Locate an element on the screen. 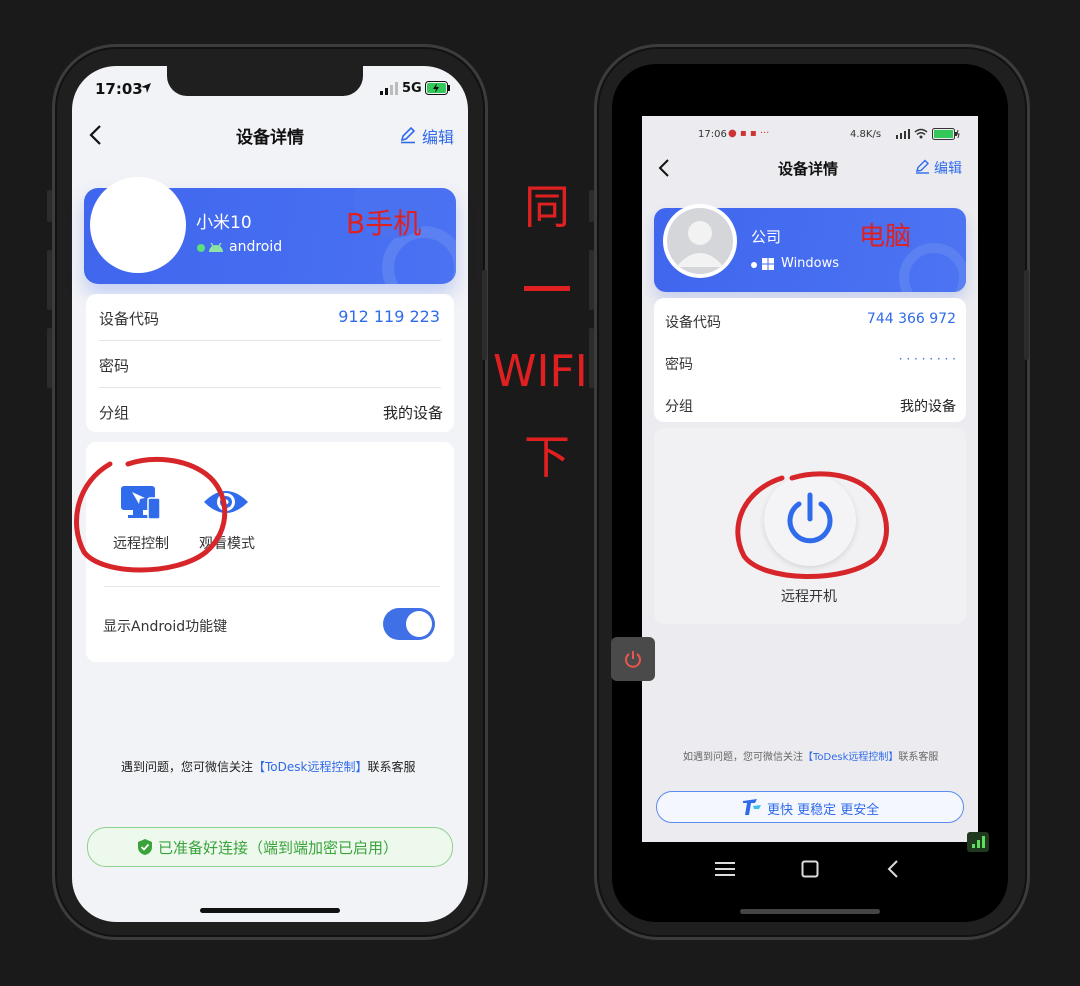  r-status-notification-icons: ● ▪ ▪ ··· is located at coordinates (749, 133).